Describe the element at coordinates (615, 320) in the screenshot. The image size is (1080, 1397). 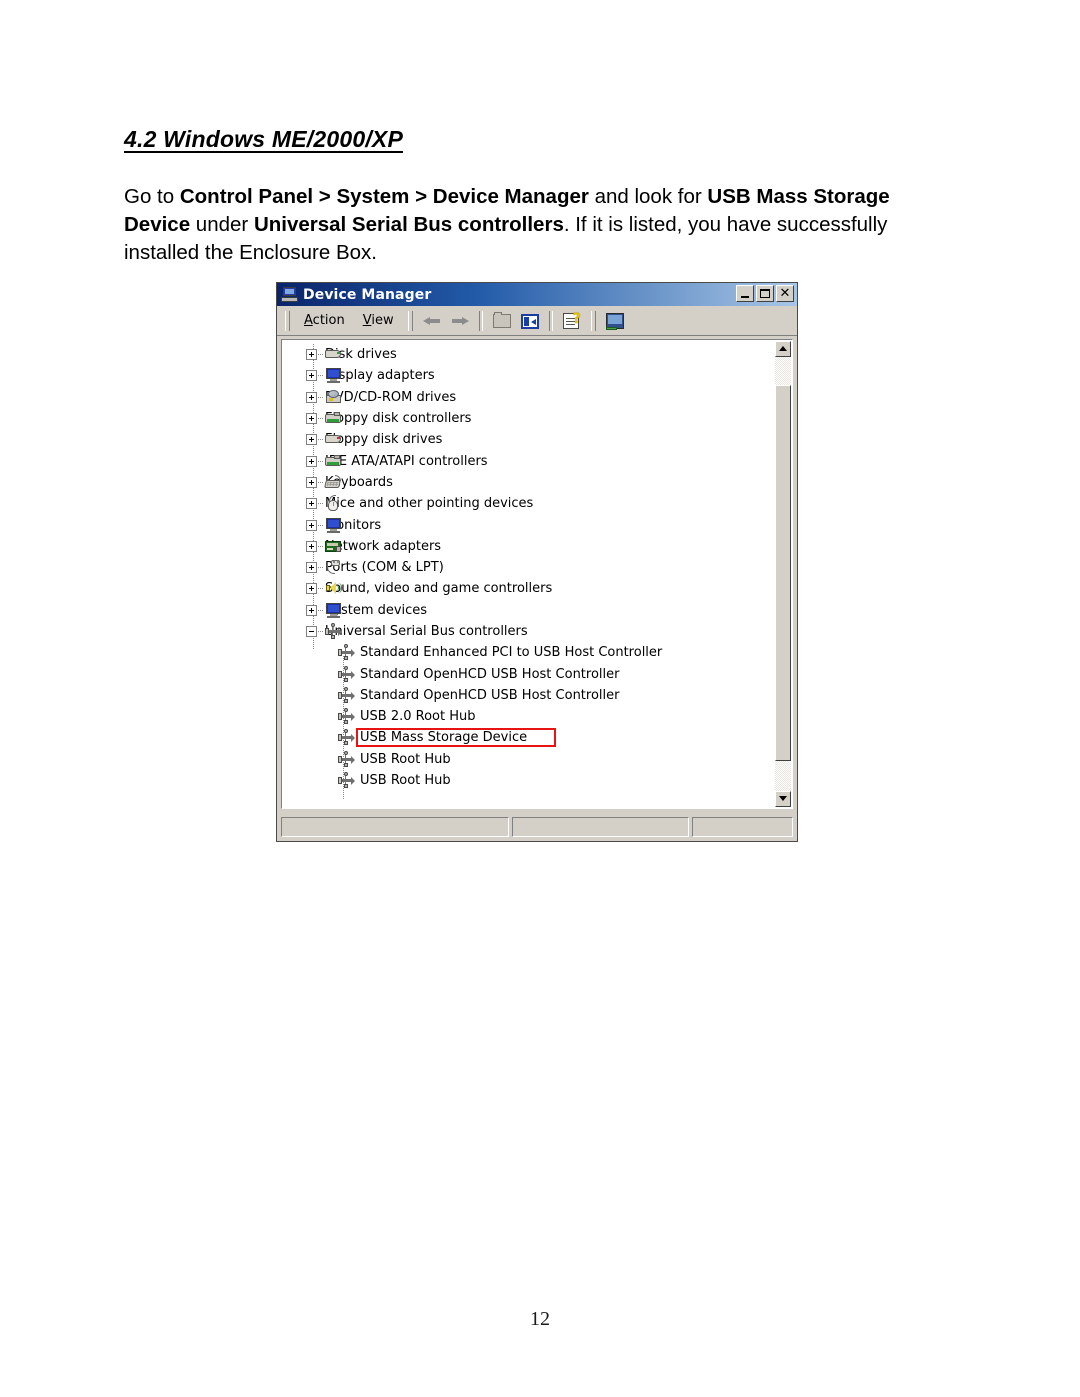
I see `scan-for-hardware-changes-icon` at that location.